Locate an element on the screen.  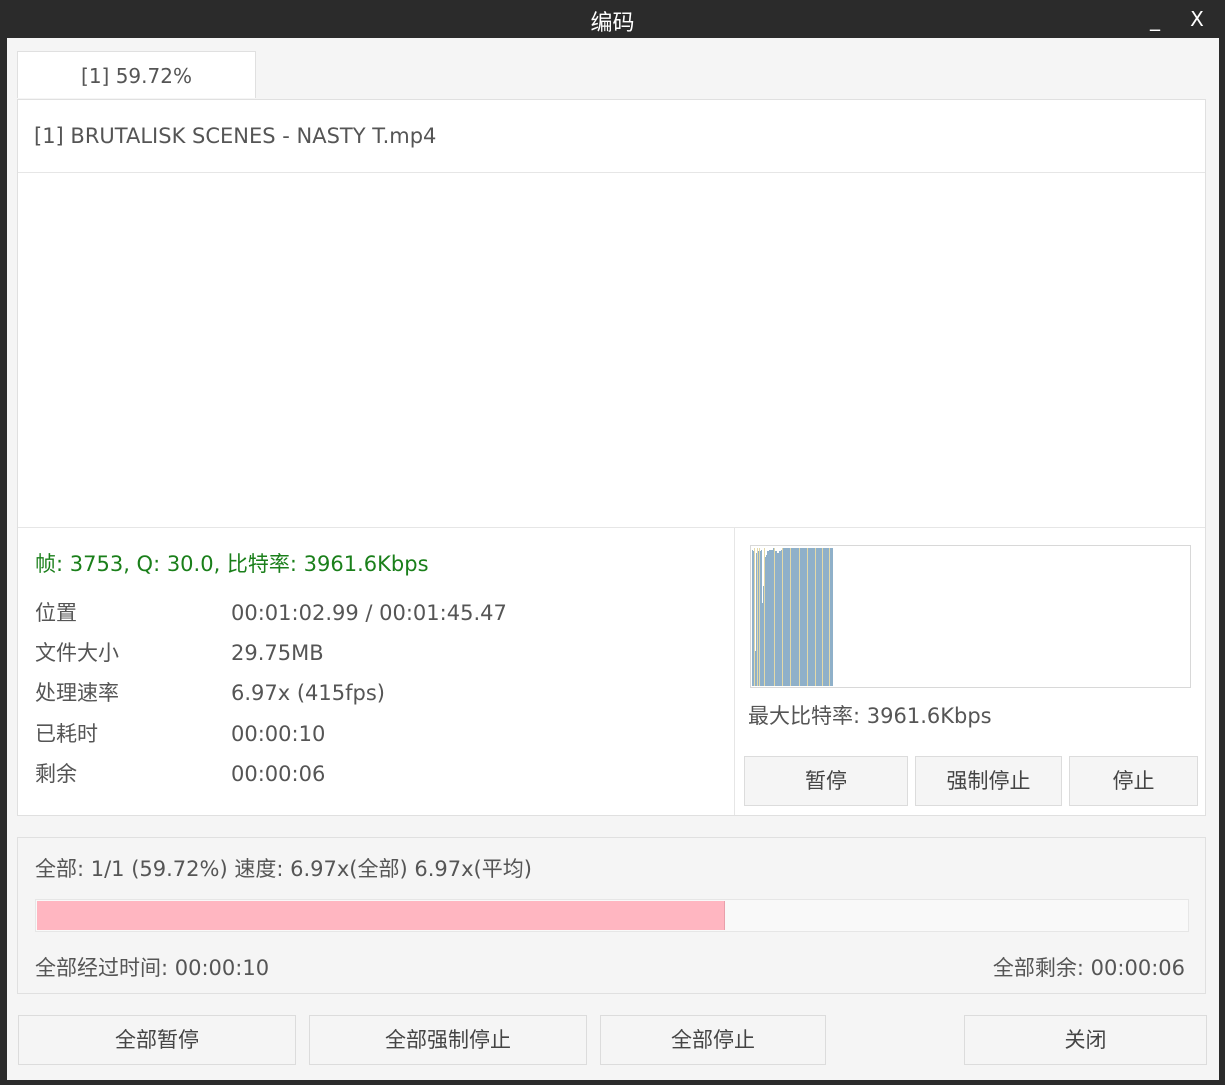
stat-value: 29.75MB is located at coordinates (277, 653).